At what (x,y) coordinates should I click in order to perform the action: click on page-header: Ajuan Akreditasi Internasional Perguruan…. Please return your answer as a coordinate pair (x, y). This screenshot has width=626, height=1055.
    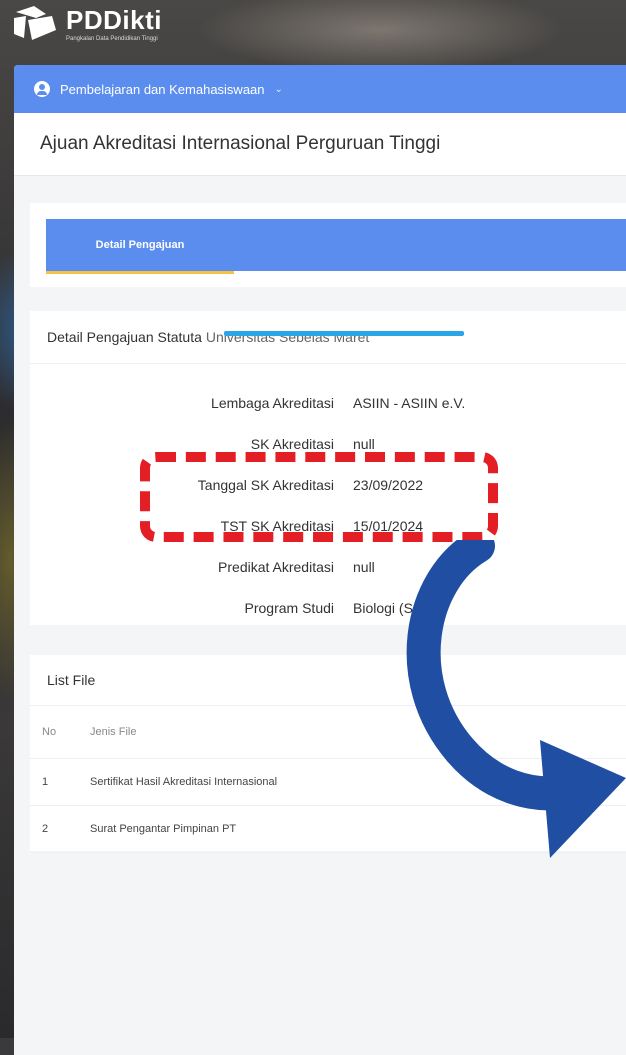
    Looking at the image, I should click on (320, 144).